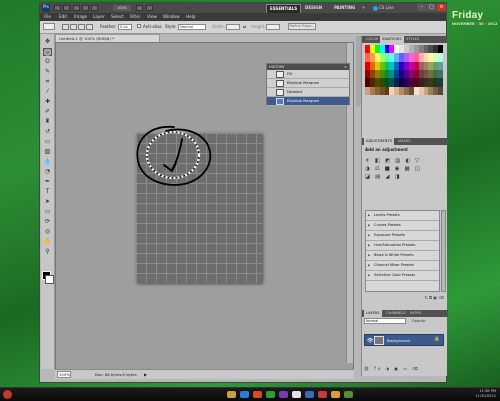 Image resolution: width=500 pixels, height=401 pixels. Describe the element at coordinates (47, 17) in the screenshot. I see `menu-file: File` at that location.